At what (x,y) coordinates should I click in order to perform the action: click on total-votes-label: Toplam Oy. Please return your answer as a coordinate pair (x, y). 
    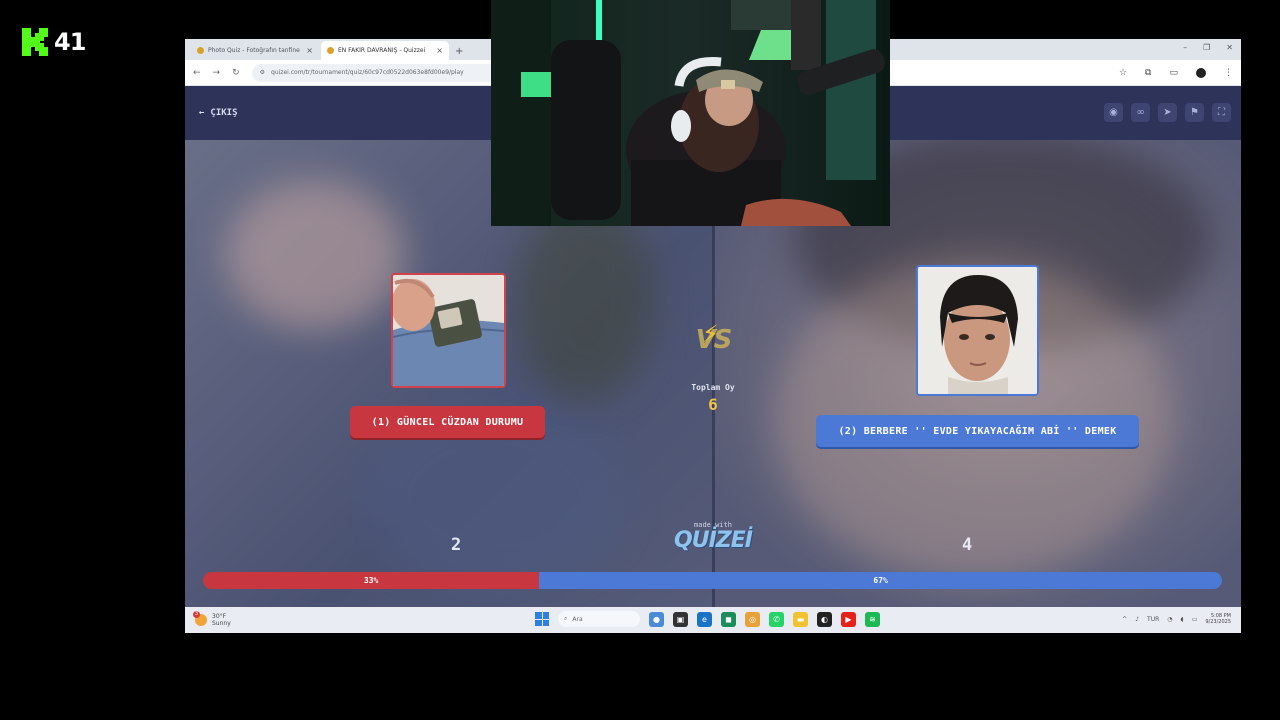
    Looking at the image, I should click on (713, 387).